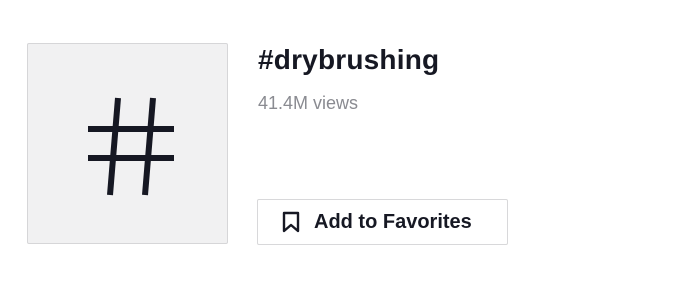  I want to click on add-to-favorites-button: Add to Favorites, so click(382, 222).